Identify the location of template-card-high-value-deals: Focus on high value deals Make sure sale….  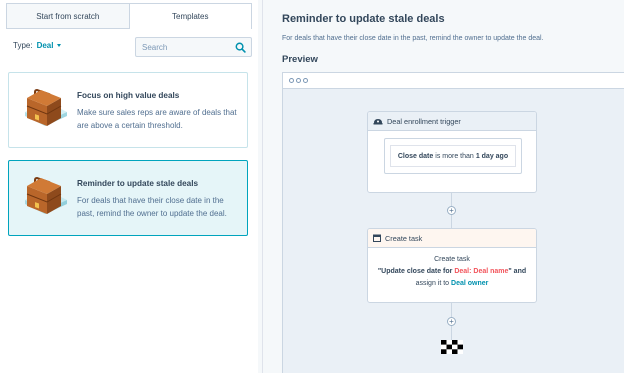
(128, 110).